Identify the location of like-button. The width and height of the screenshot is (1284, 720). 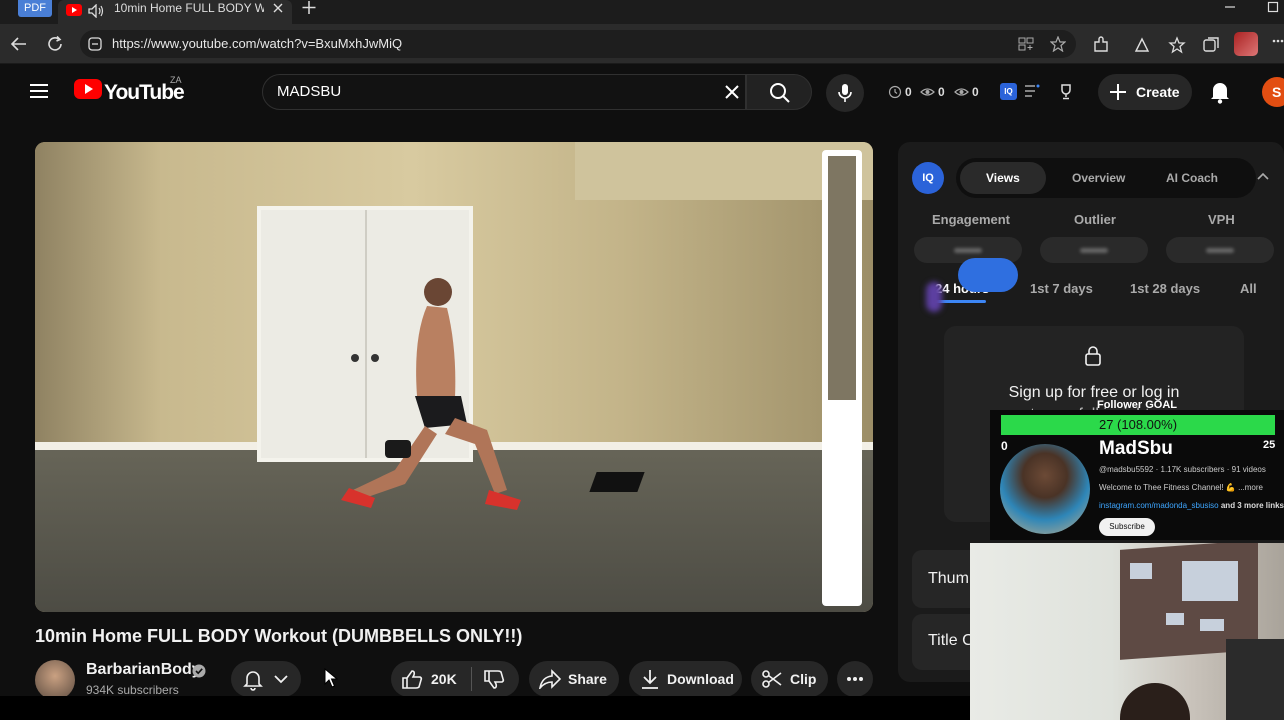
(412, 679).